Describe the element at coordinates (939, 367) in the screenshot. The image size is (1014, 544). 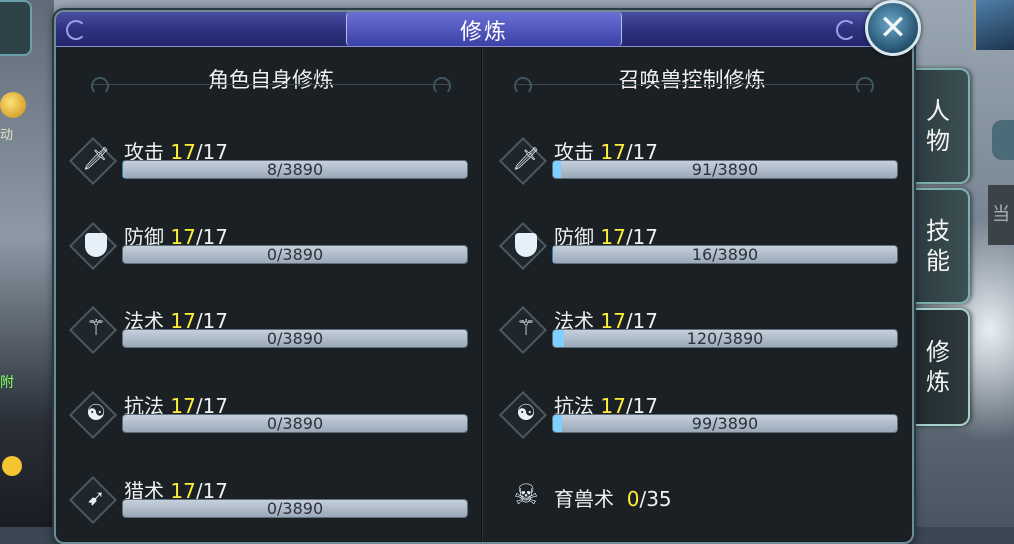
I see `tab-cultivation: 修 炼` at that location.